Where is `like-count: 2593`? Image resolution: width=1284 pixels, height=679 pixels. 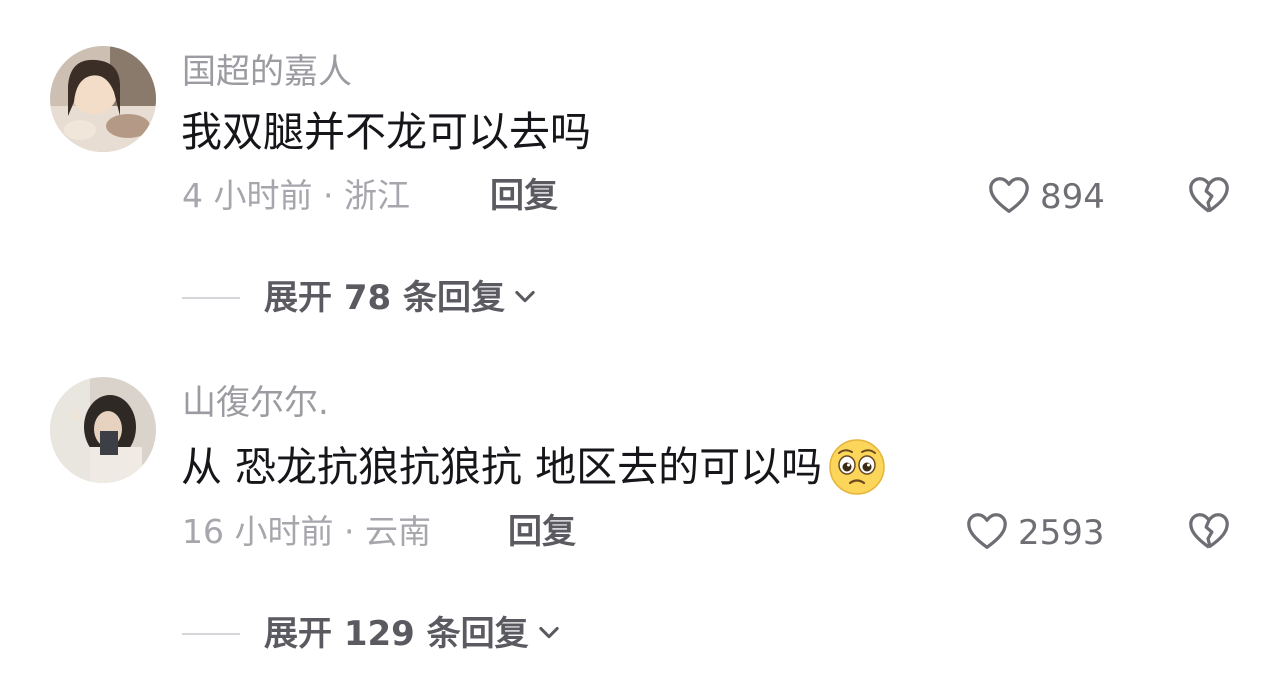
like-count: 2593 is located at coordinates (1061, 533).